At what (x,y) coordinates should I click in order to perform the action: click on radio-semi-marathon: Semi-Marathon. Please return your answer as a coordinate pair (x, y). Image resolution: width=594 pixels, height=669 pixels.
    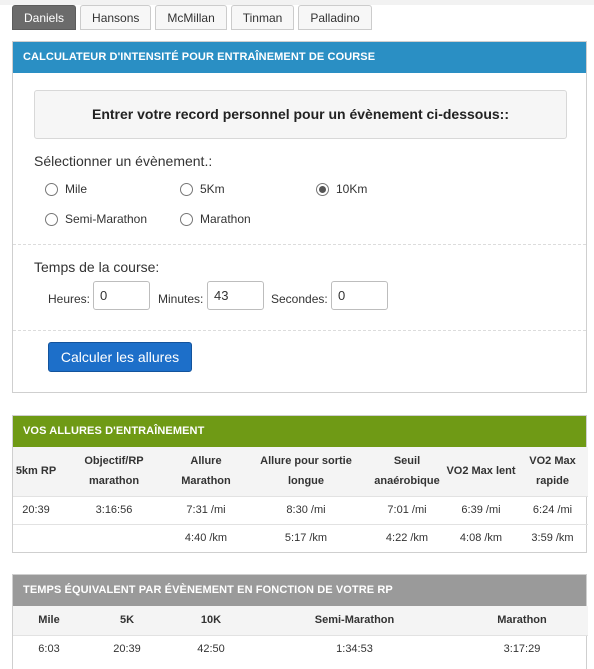
    Looking at the image, I should click on (96, 219).